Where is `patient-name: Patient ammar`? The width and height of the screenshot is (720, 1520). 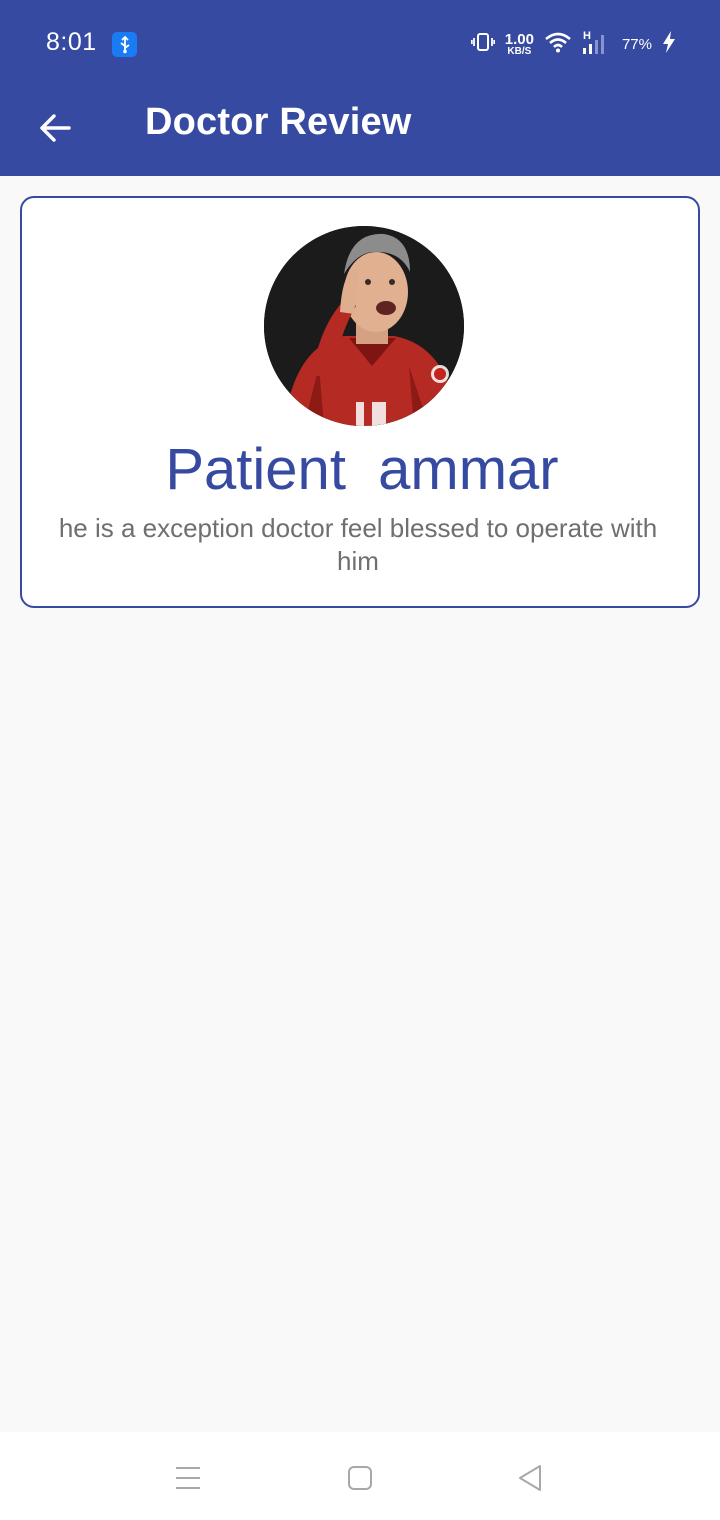
patient-name: Patient ammar is located at coordinates (362, 469).